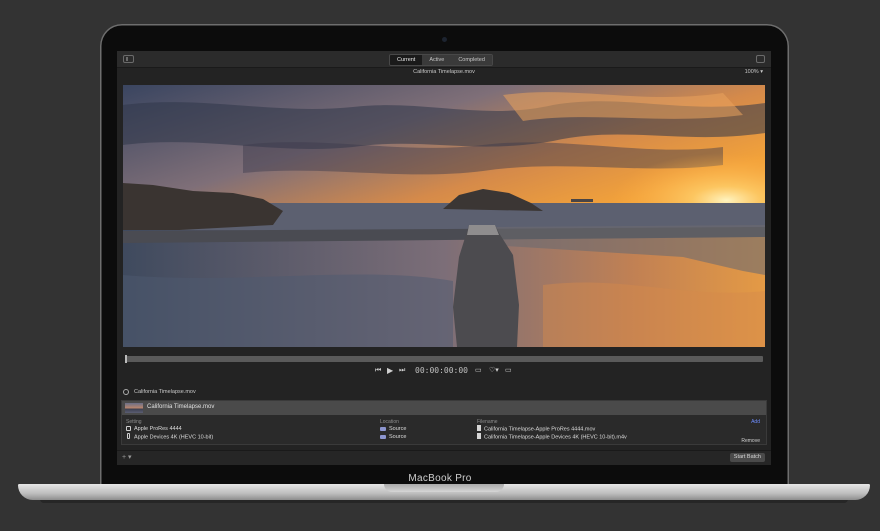  I want to click on skip-forward-icon: ⏭, so click(402, 371).